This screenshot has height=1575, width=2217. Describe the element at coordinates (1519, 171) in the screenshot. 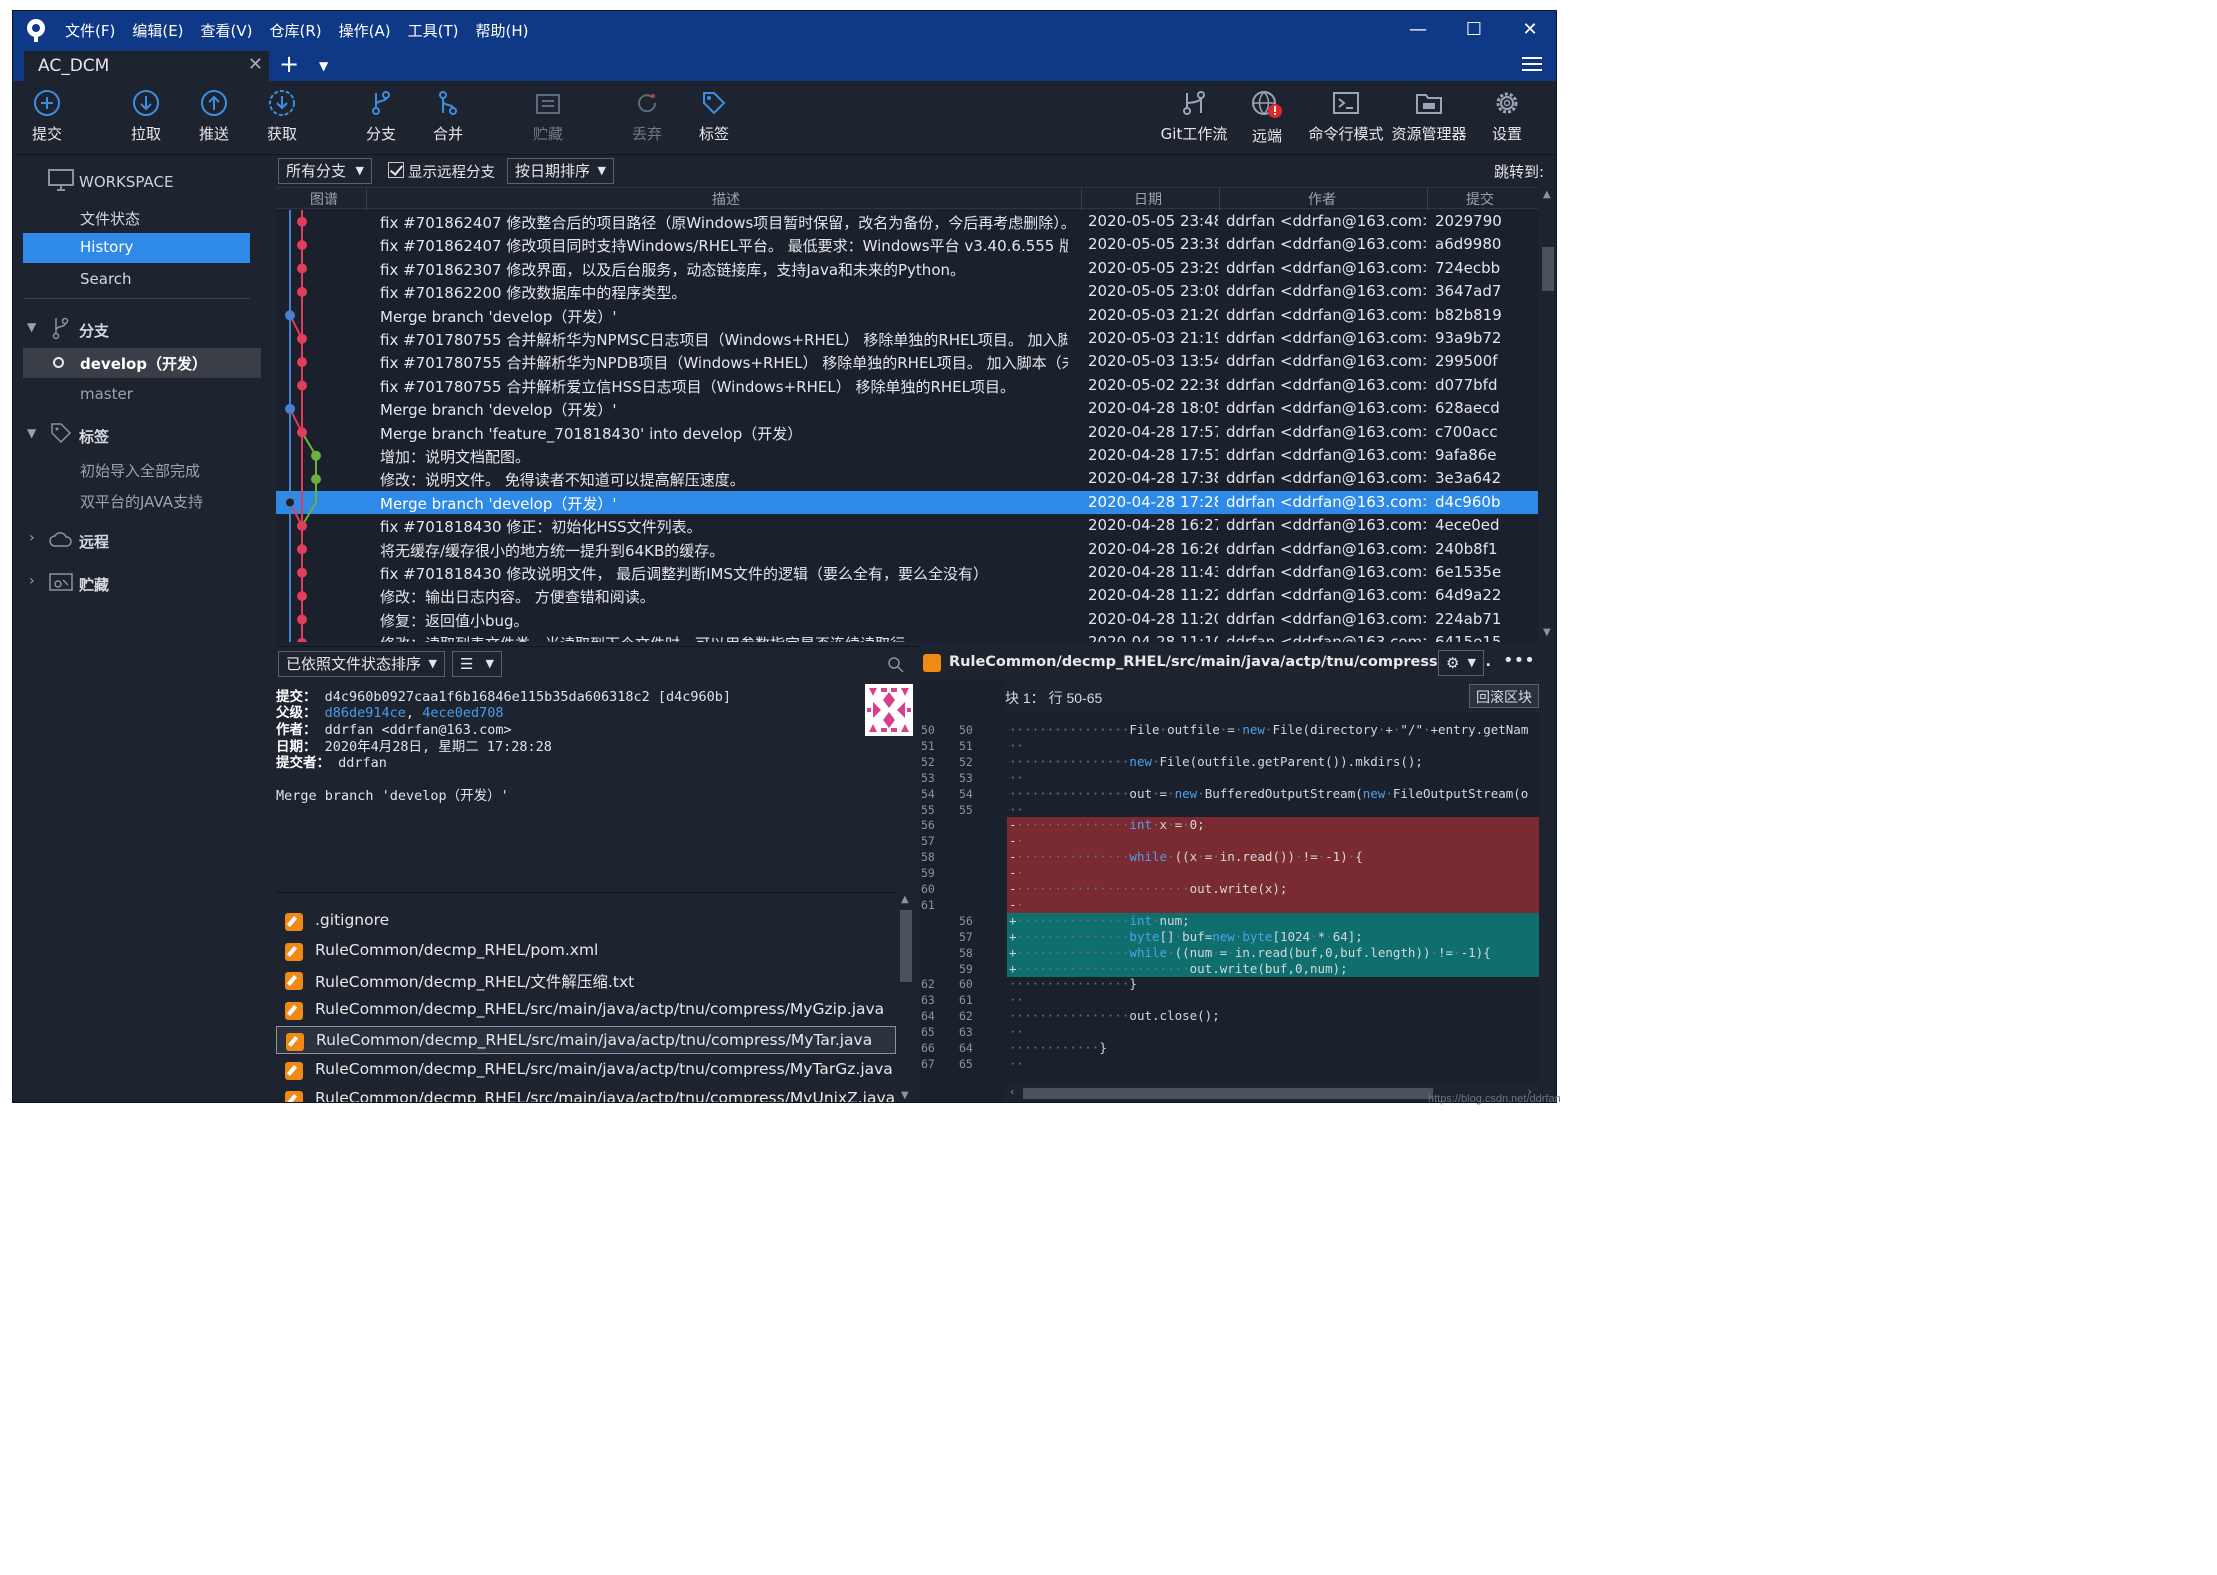

I see `jump-to-label: 跳转到:` at that location.